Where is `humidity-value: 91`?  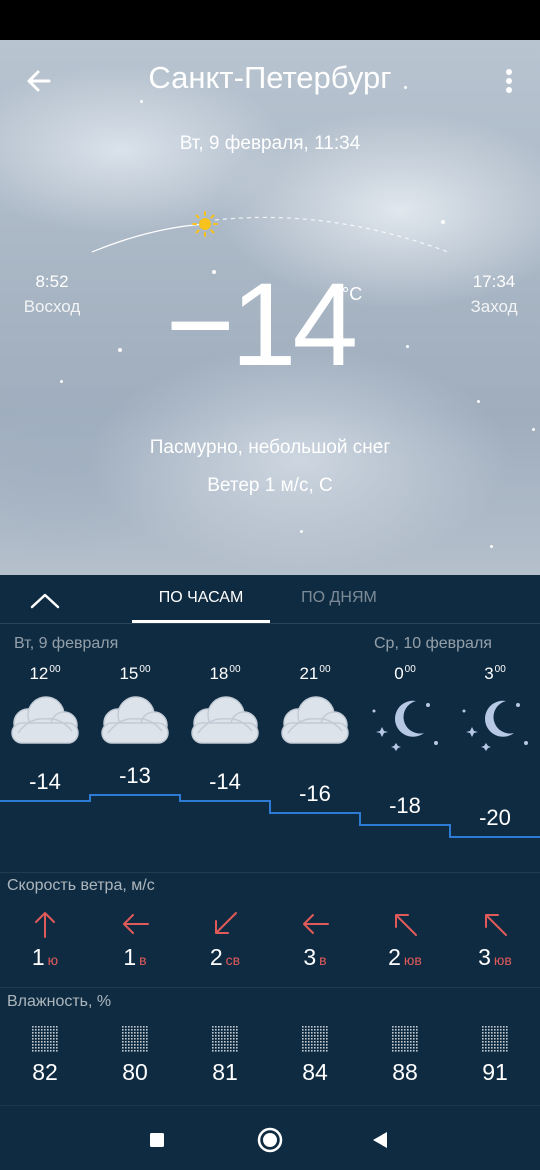 humidity-value: 91 is located at coordinates (495, 1072).